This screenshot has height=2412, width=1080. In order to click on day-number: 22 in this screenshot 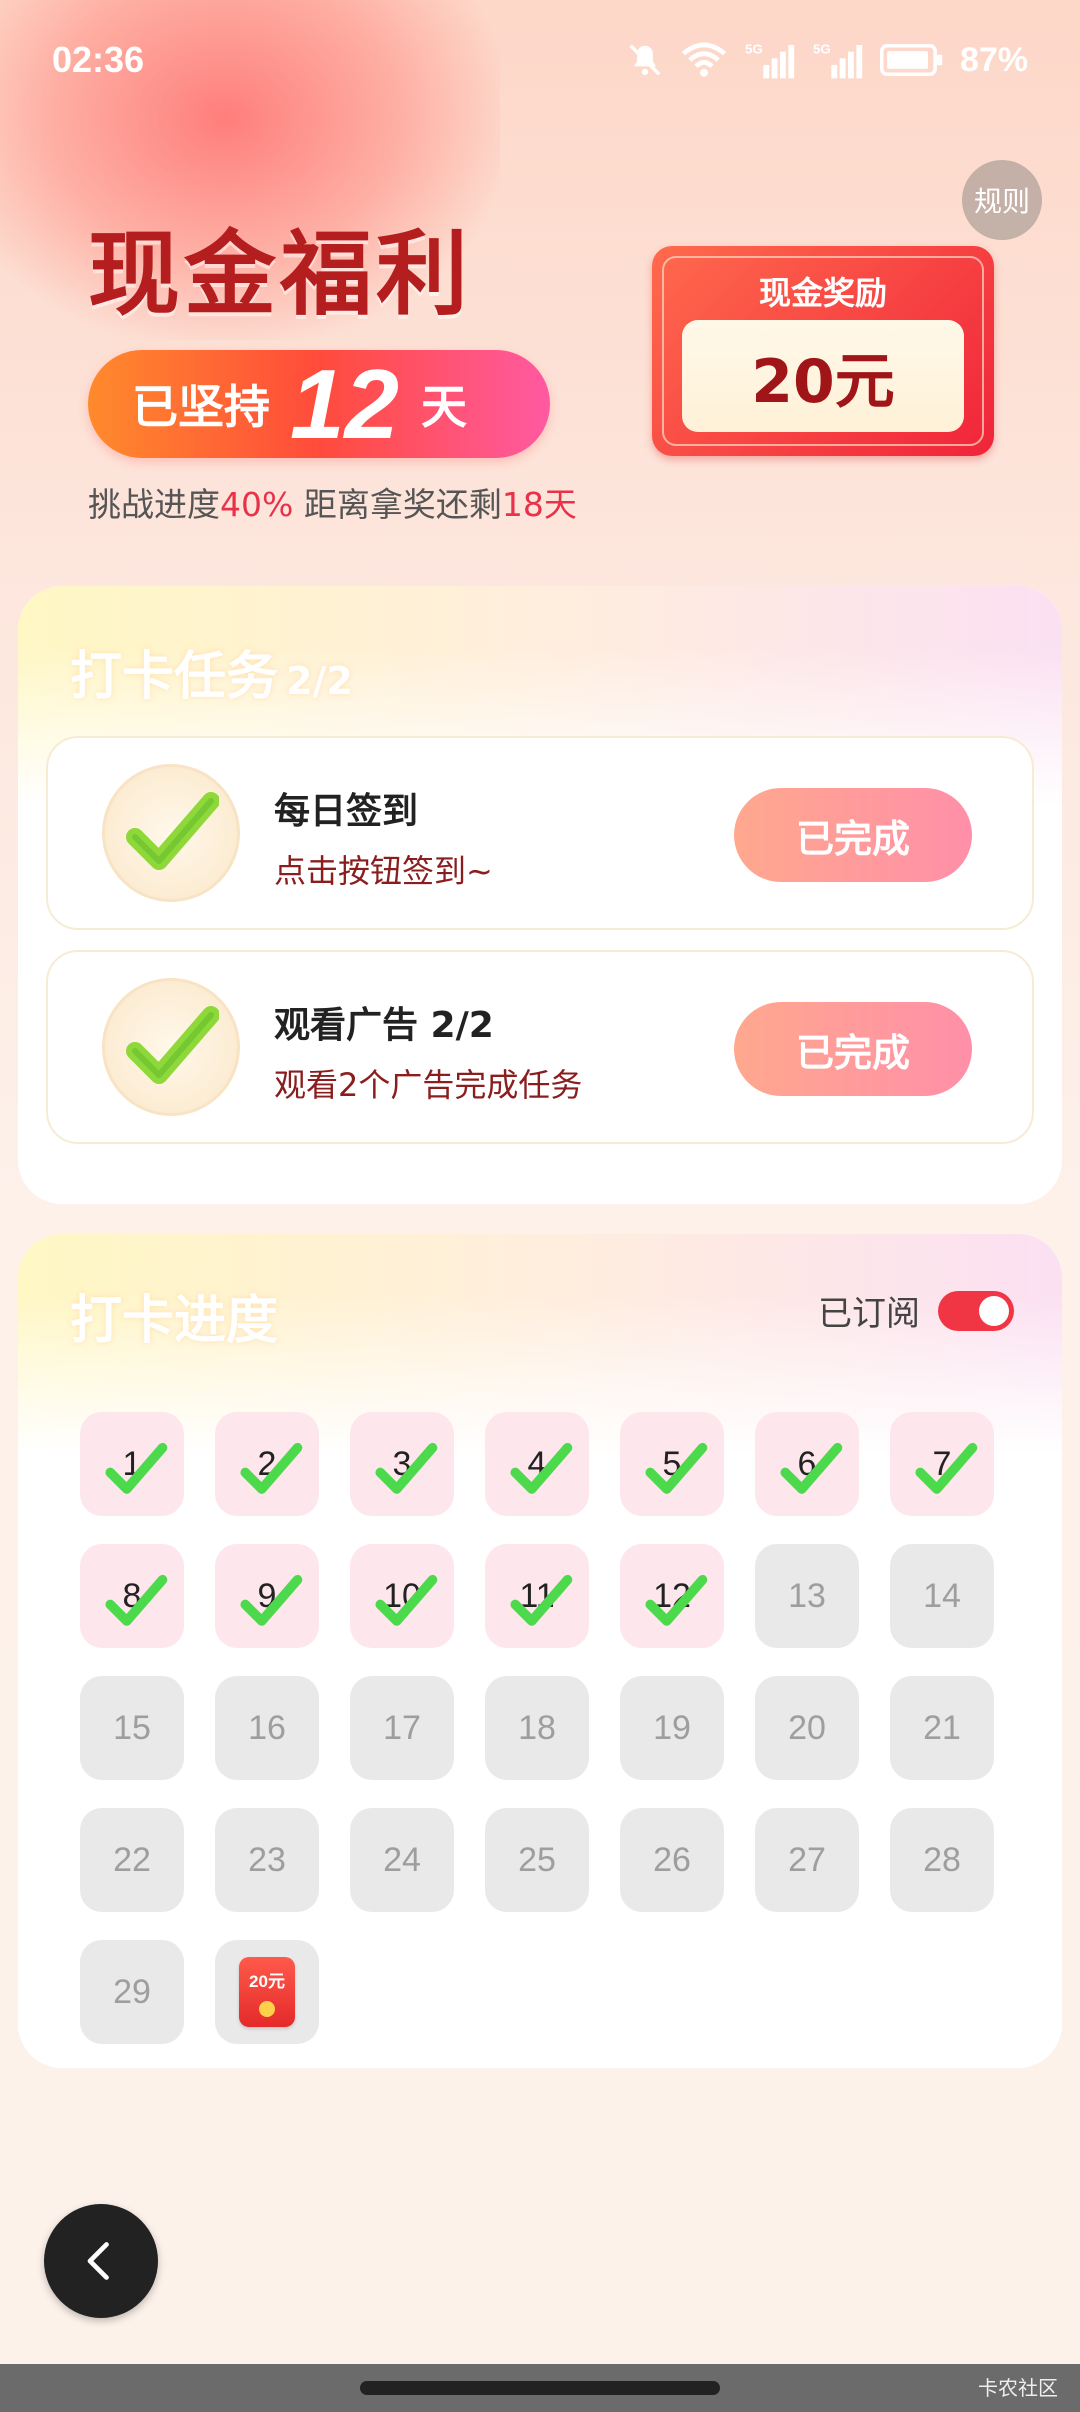, I will do `click(132, 1859)`.